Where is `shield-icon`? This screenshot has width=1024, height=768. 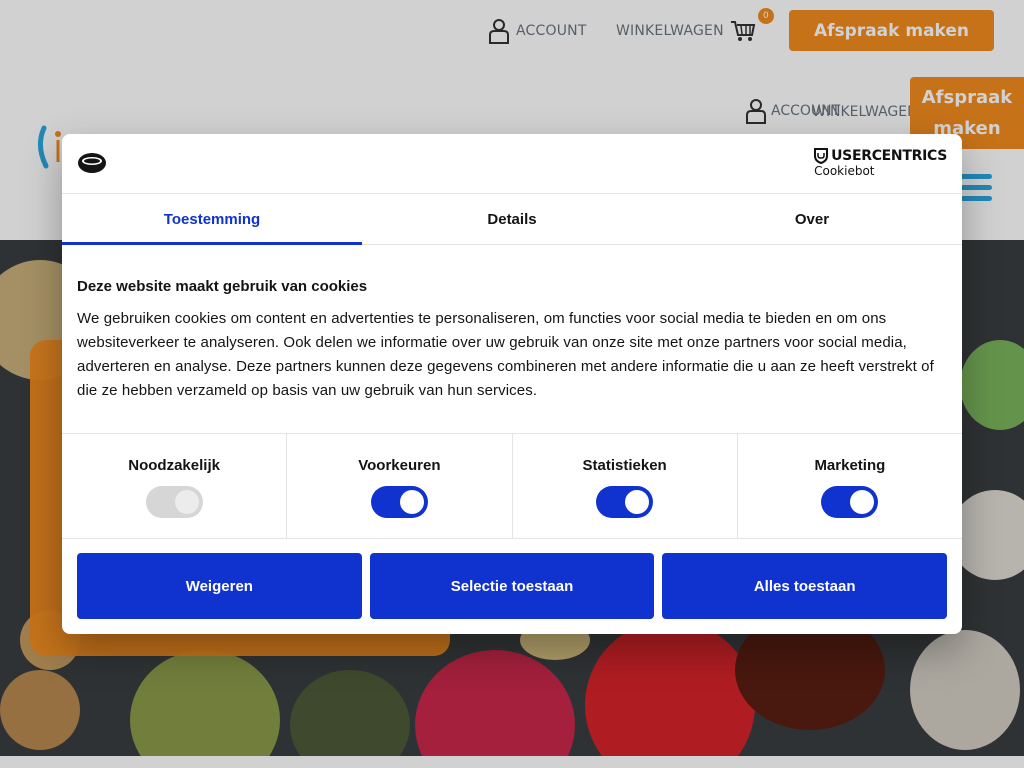
shield-icon is located at coordinates (821, 156).